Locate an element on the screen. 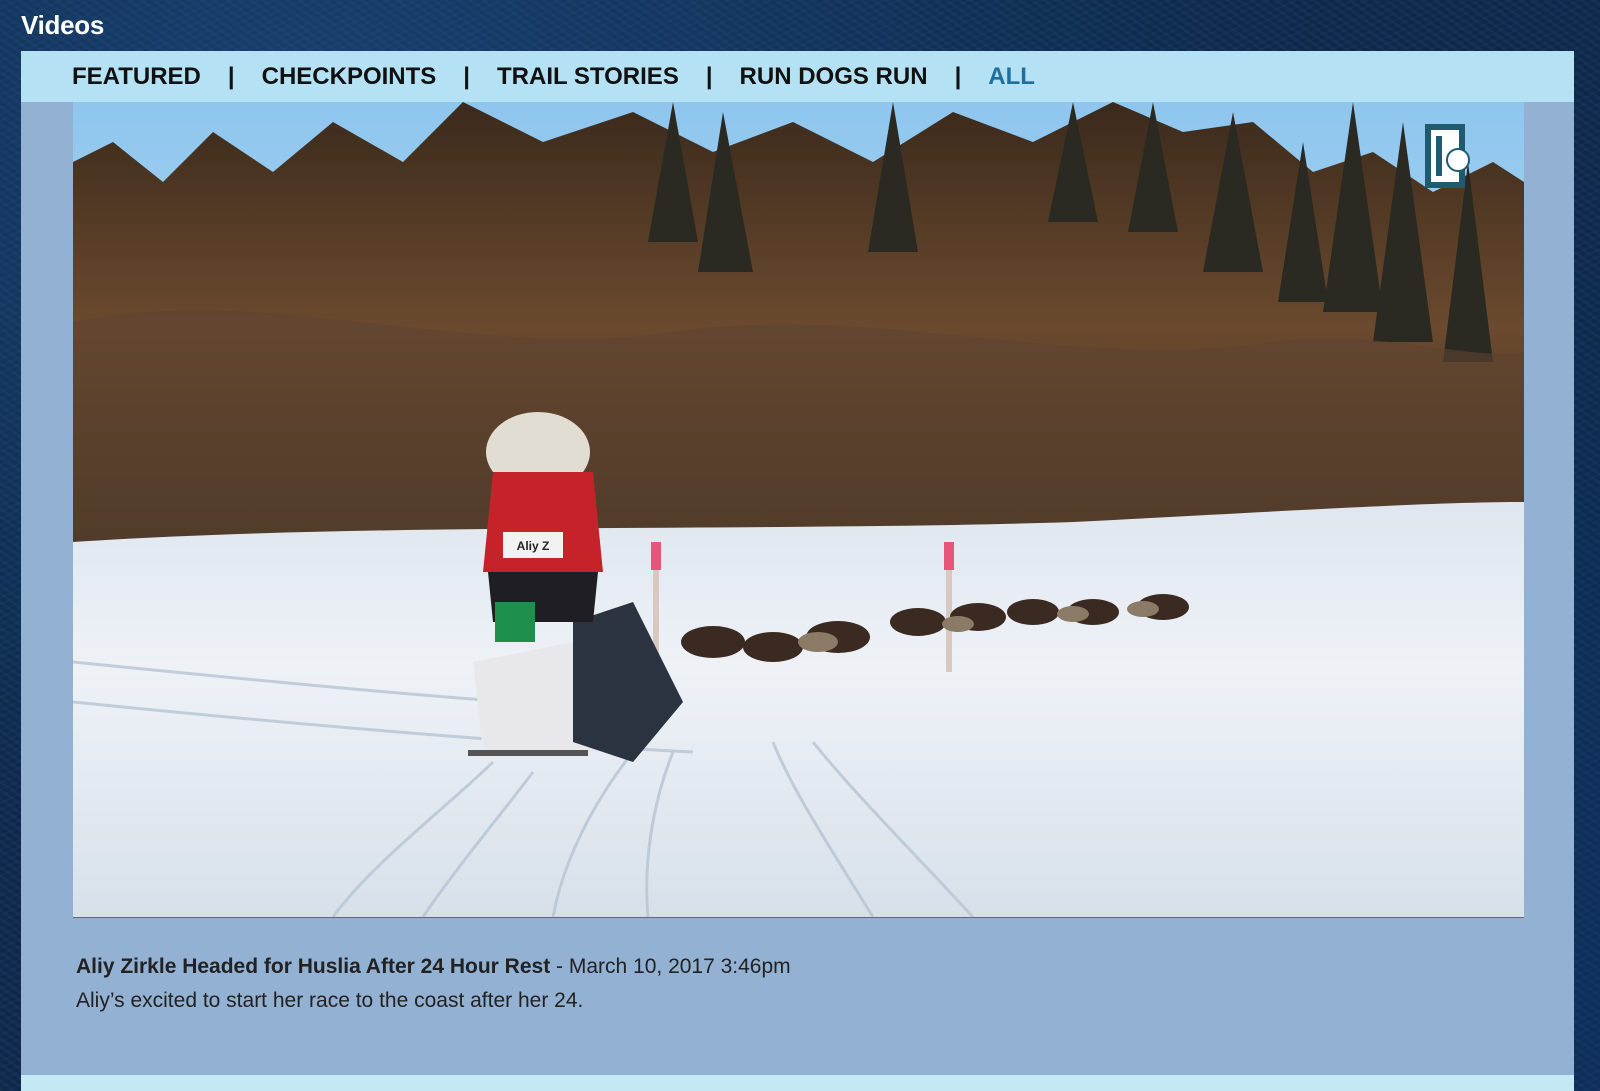 The image size is (1600, 1091). caption-dash: - is located at coordinates (559, 966).